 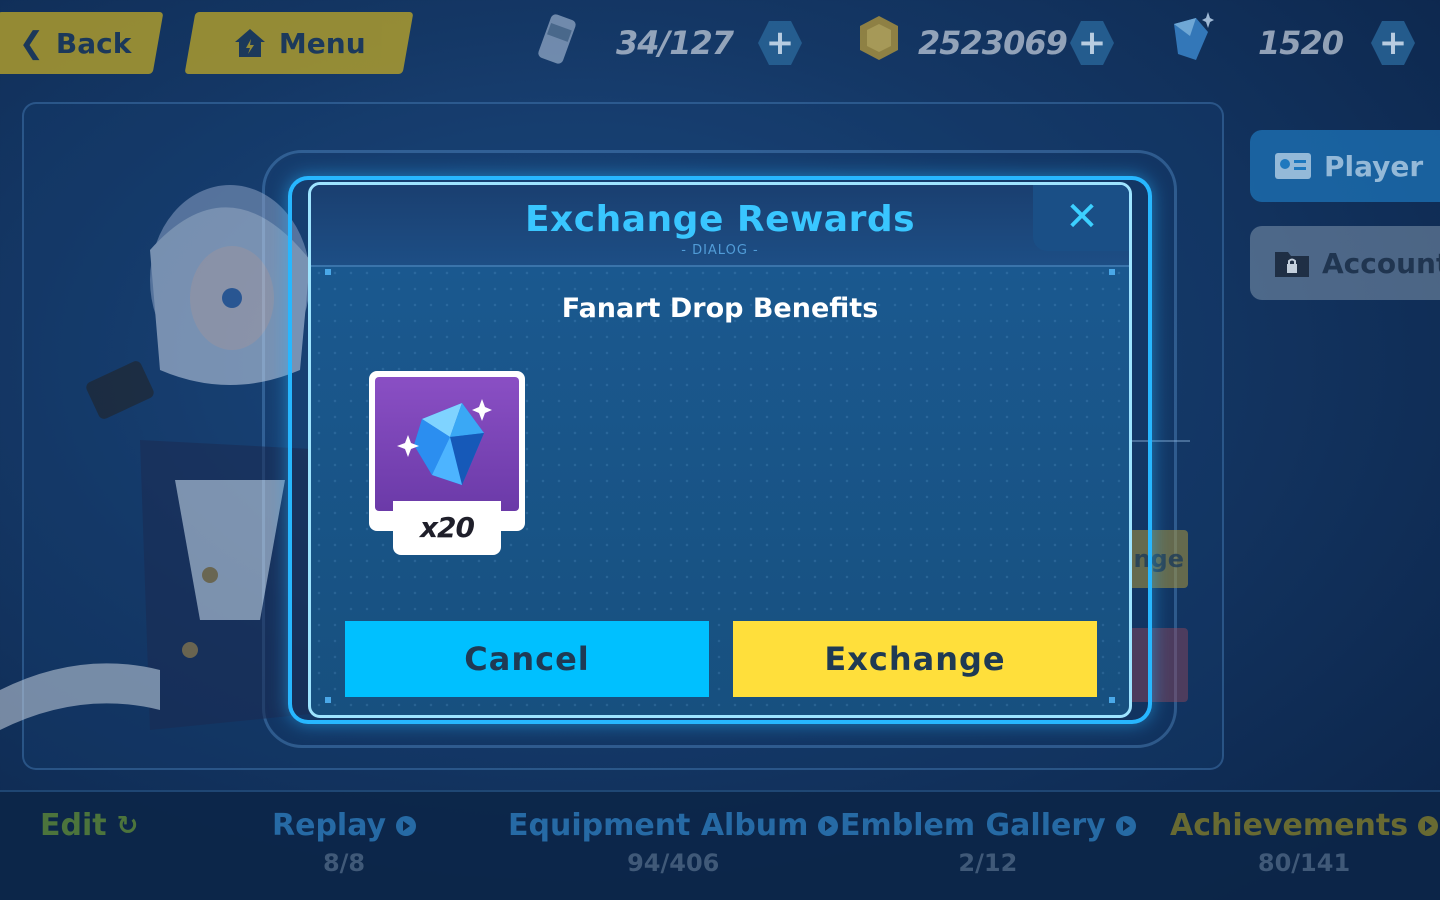 What do you see at coordinates (658, 825) in the screenshot?
I see `nav-equipment-label: Equipment Album` at bounding box center [658, 825].